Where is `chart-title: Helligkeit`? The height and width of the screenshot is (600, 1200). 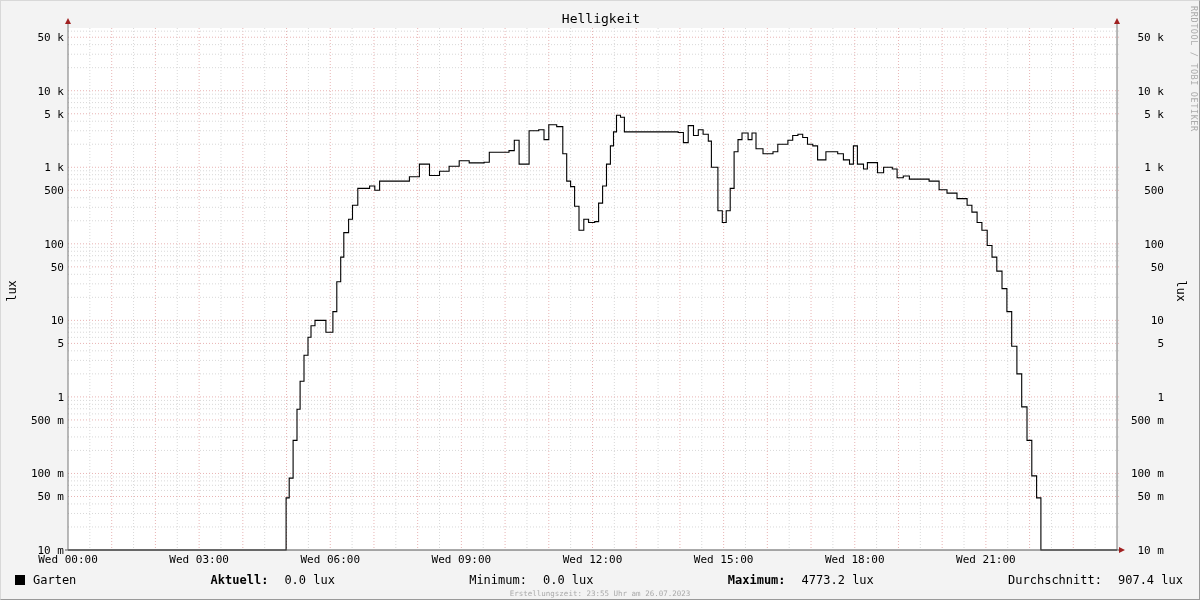
chart-title: Helligkeit is located at coordinates (601, 18).